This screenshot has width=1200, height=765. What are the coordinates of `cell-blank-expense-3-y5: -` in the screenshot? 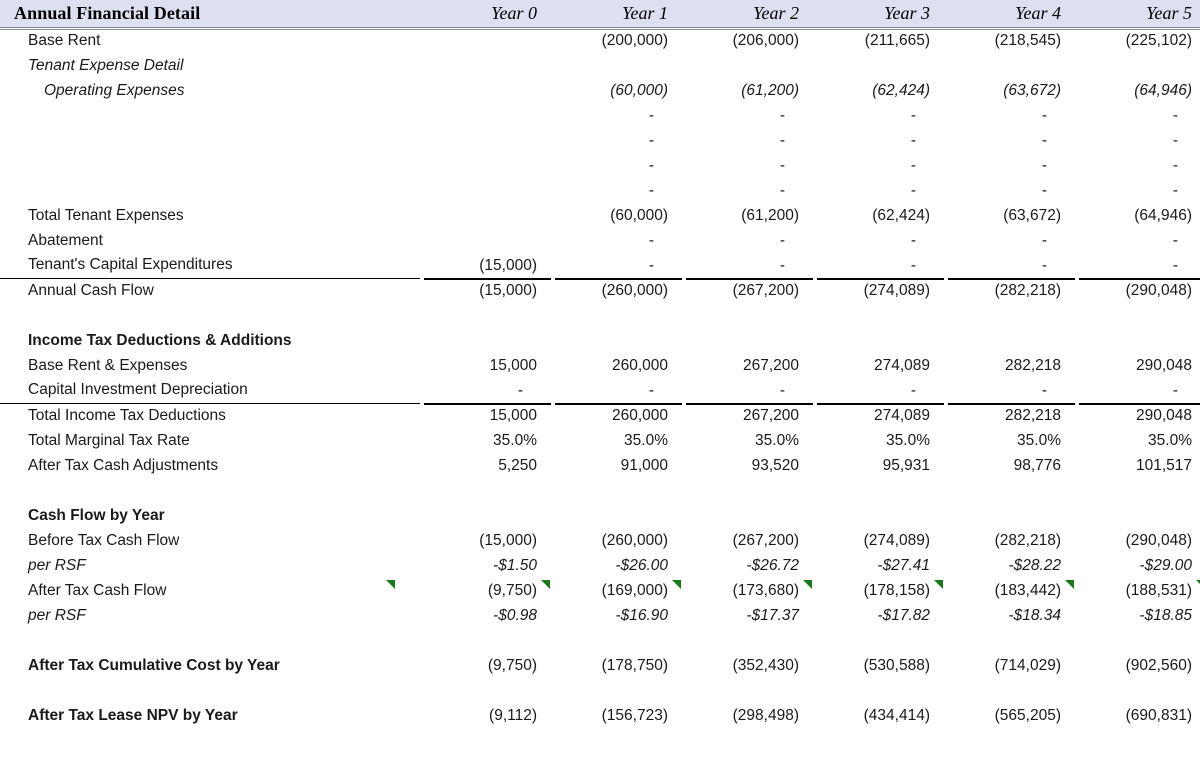 It's located at (1137, 165).